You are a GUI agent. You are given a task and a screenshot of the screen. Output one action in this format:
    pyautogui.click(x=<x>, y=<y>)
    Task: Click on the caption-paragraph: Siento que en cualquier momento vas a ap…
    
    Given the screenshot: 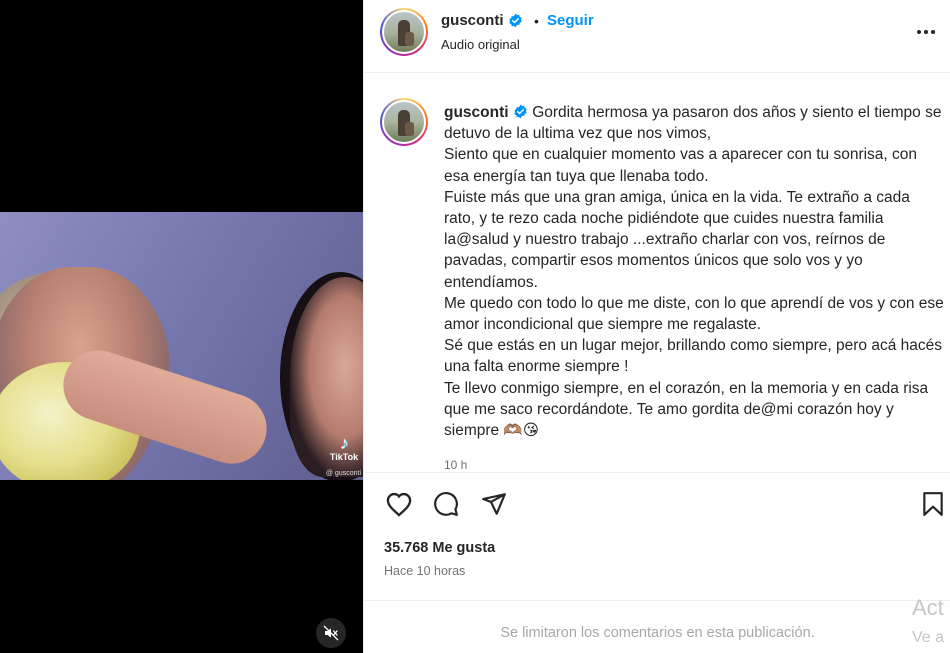 What is the action you would take?
    pyautogui.click(x=681, y=165)
    